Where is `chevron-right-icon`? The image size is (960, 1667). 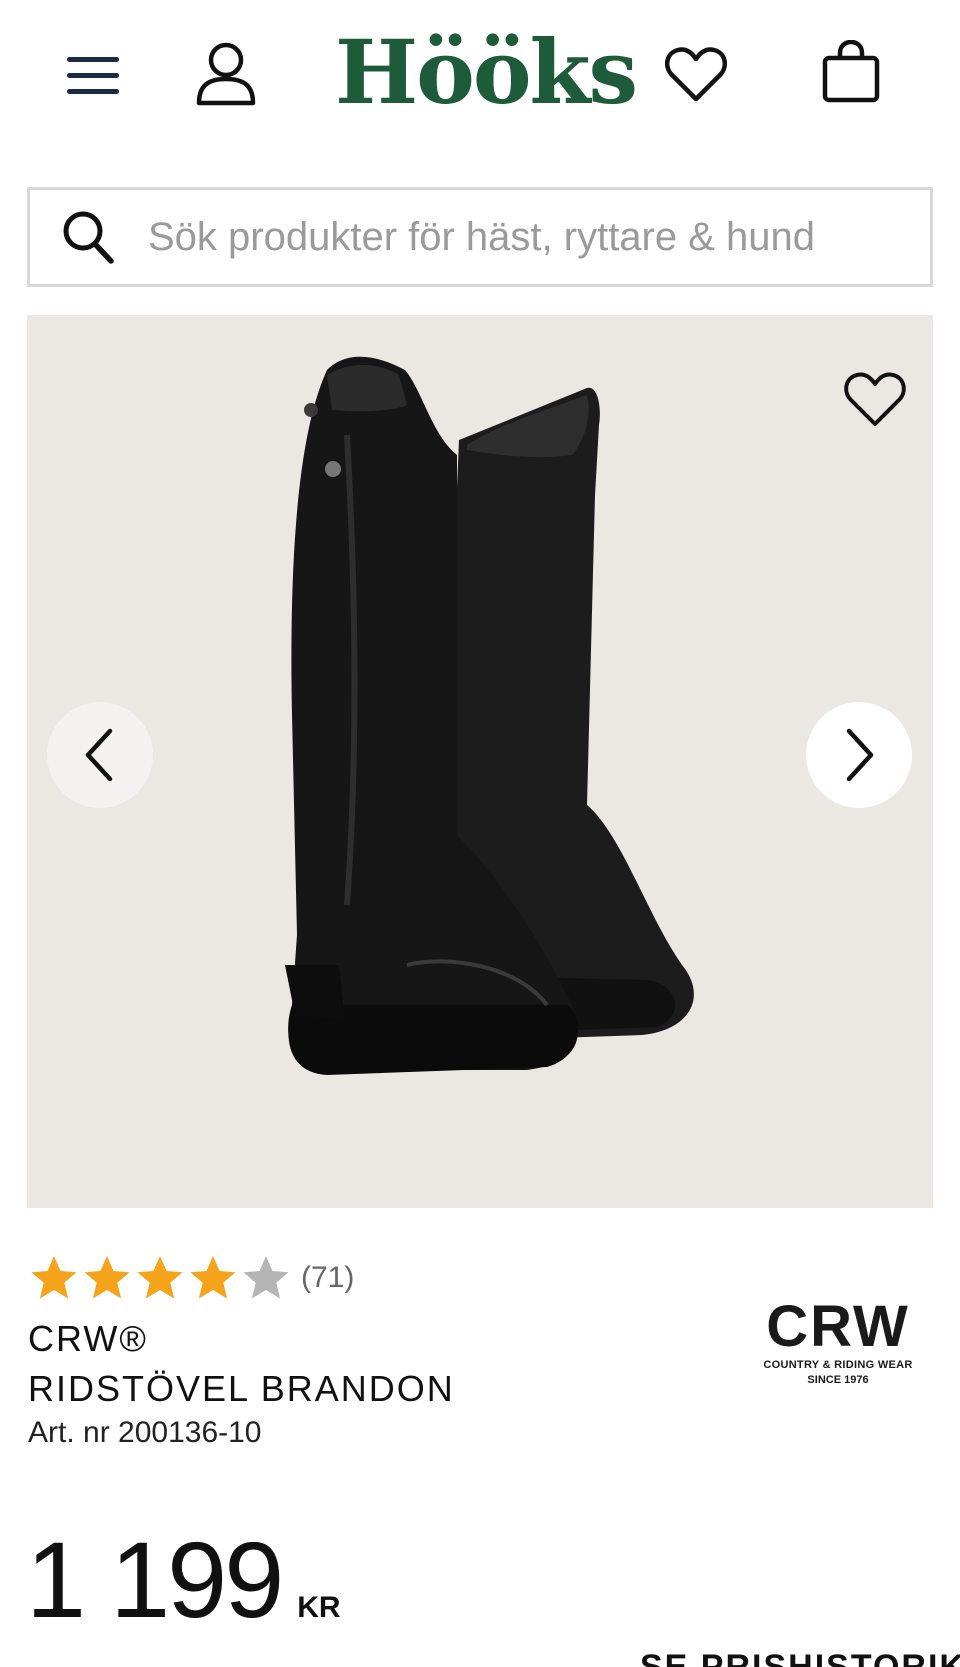 chevron-right-icon is located at coordinates (860, 755).